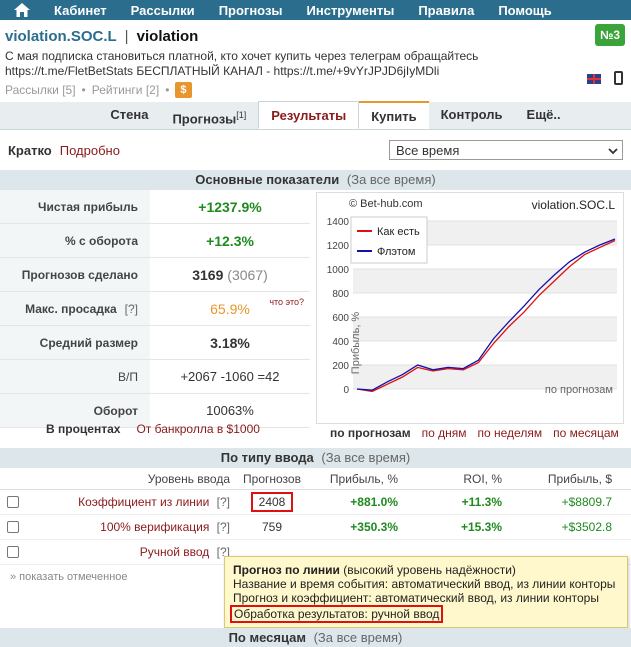 The width and height of the screenshot is (631, 647). Describe the element at coordinates (251, 10) in the screenshot. I see `nav-forecasts: Прогнозы` at that location.